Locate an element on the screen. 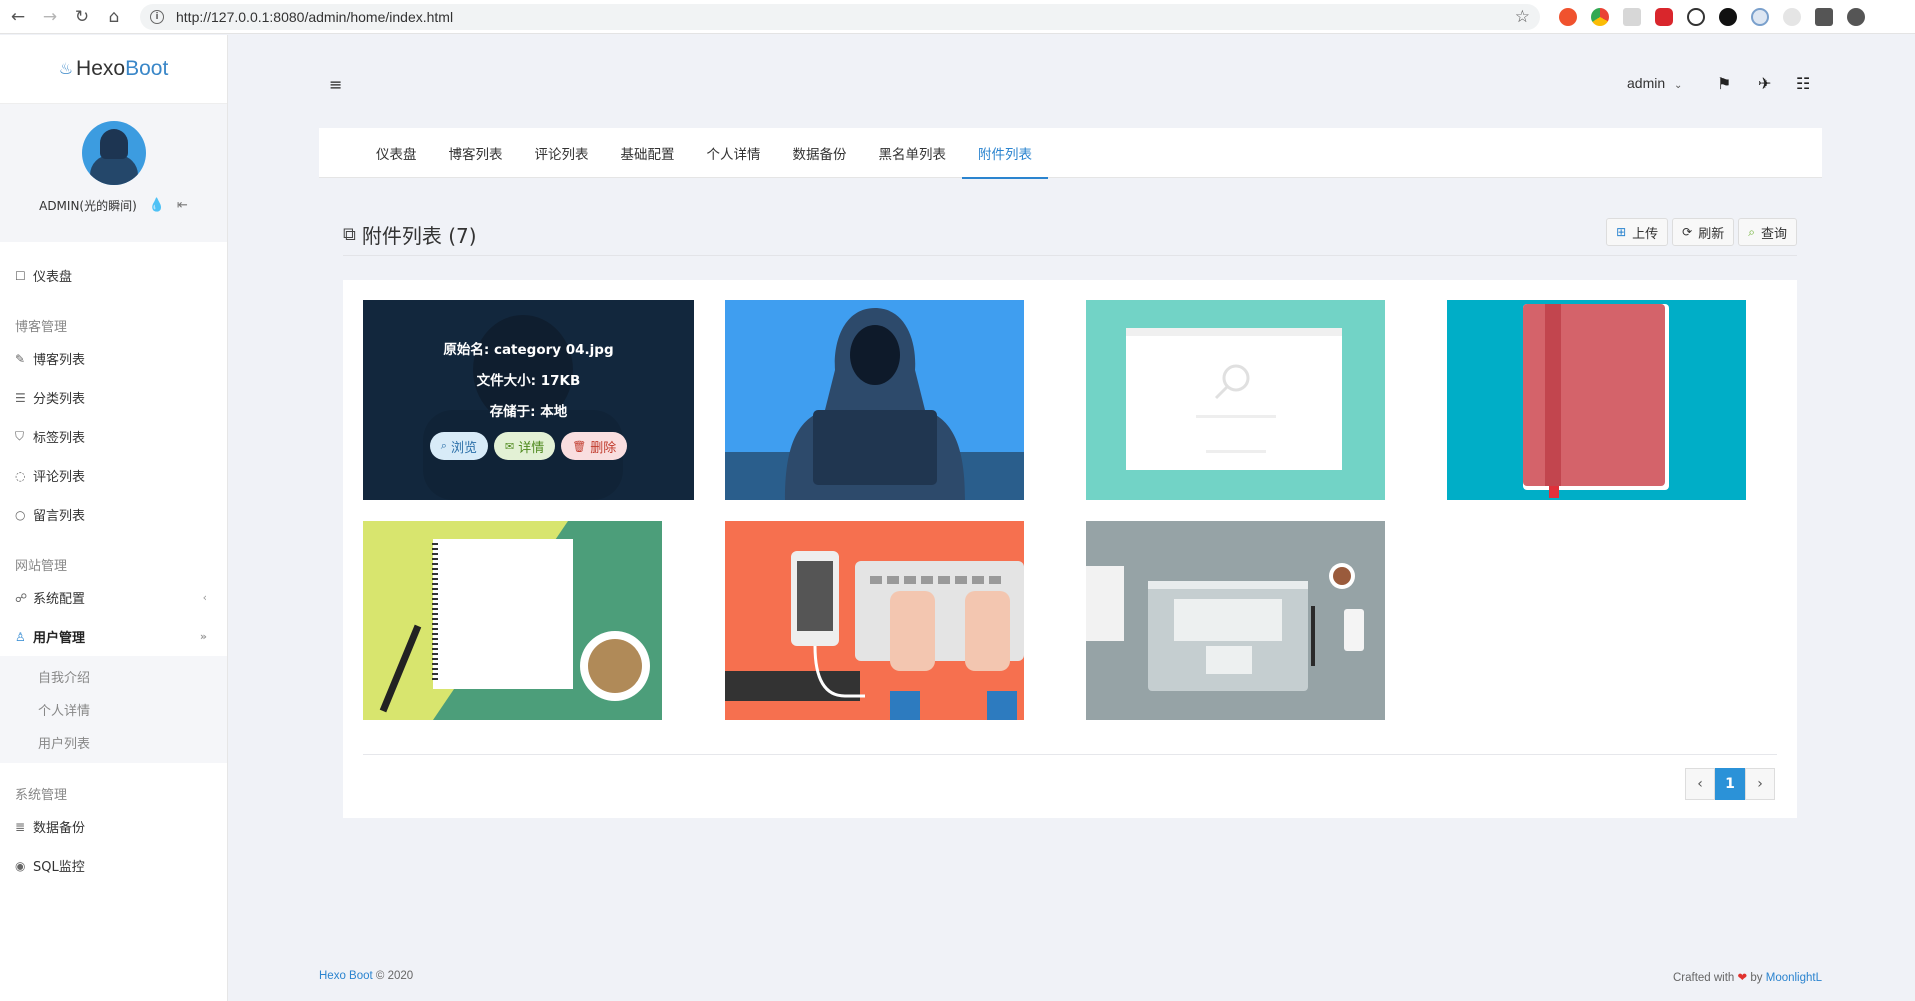 The height and width of the screenshot is (1001, 1915). brand-part2: Boot is located at coordinates (147, 68).